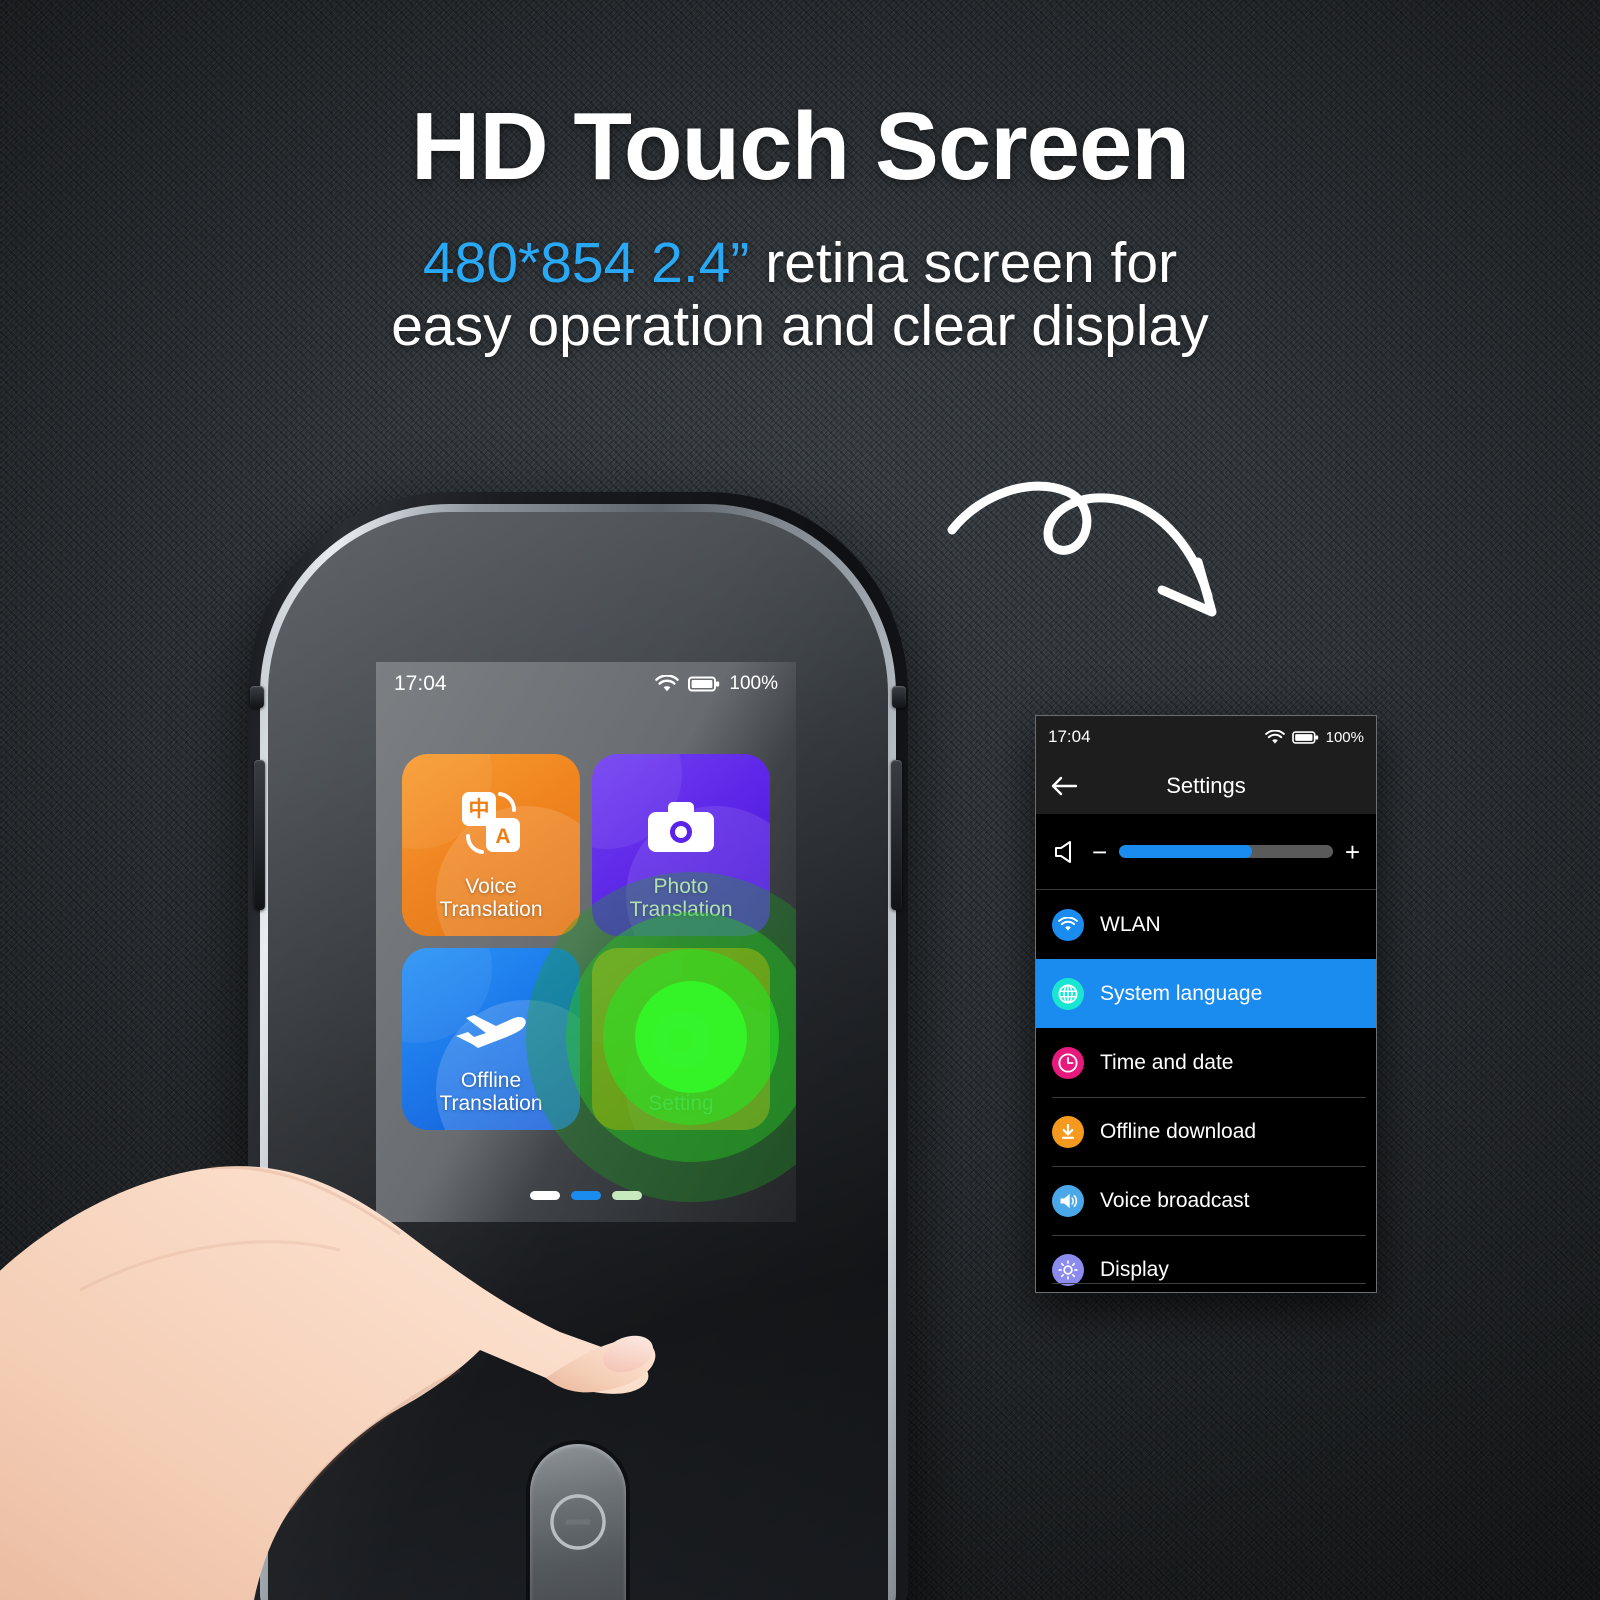 This screenshot has height=1600, width=1600. I want to click on app-tile-label: Voice Translation, so click(491, 898).